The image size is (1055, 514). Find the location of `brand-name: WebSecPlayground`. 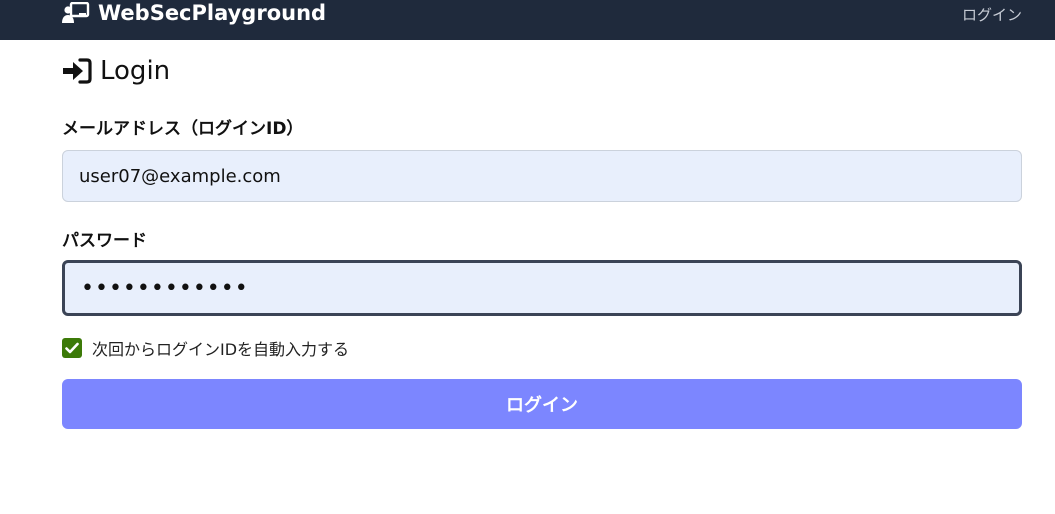

brand-name: WebSecPlayground is located at coordinates (212, 13).